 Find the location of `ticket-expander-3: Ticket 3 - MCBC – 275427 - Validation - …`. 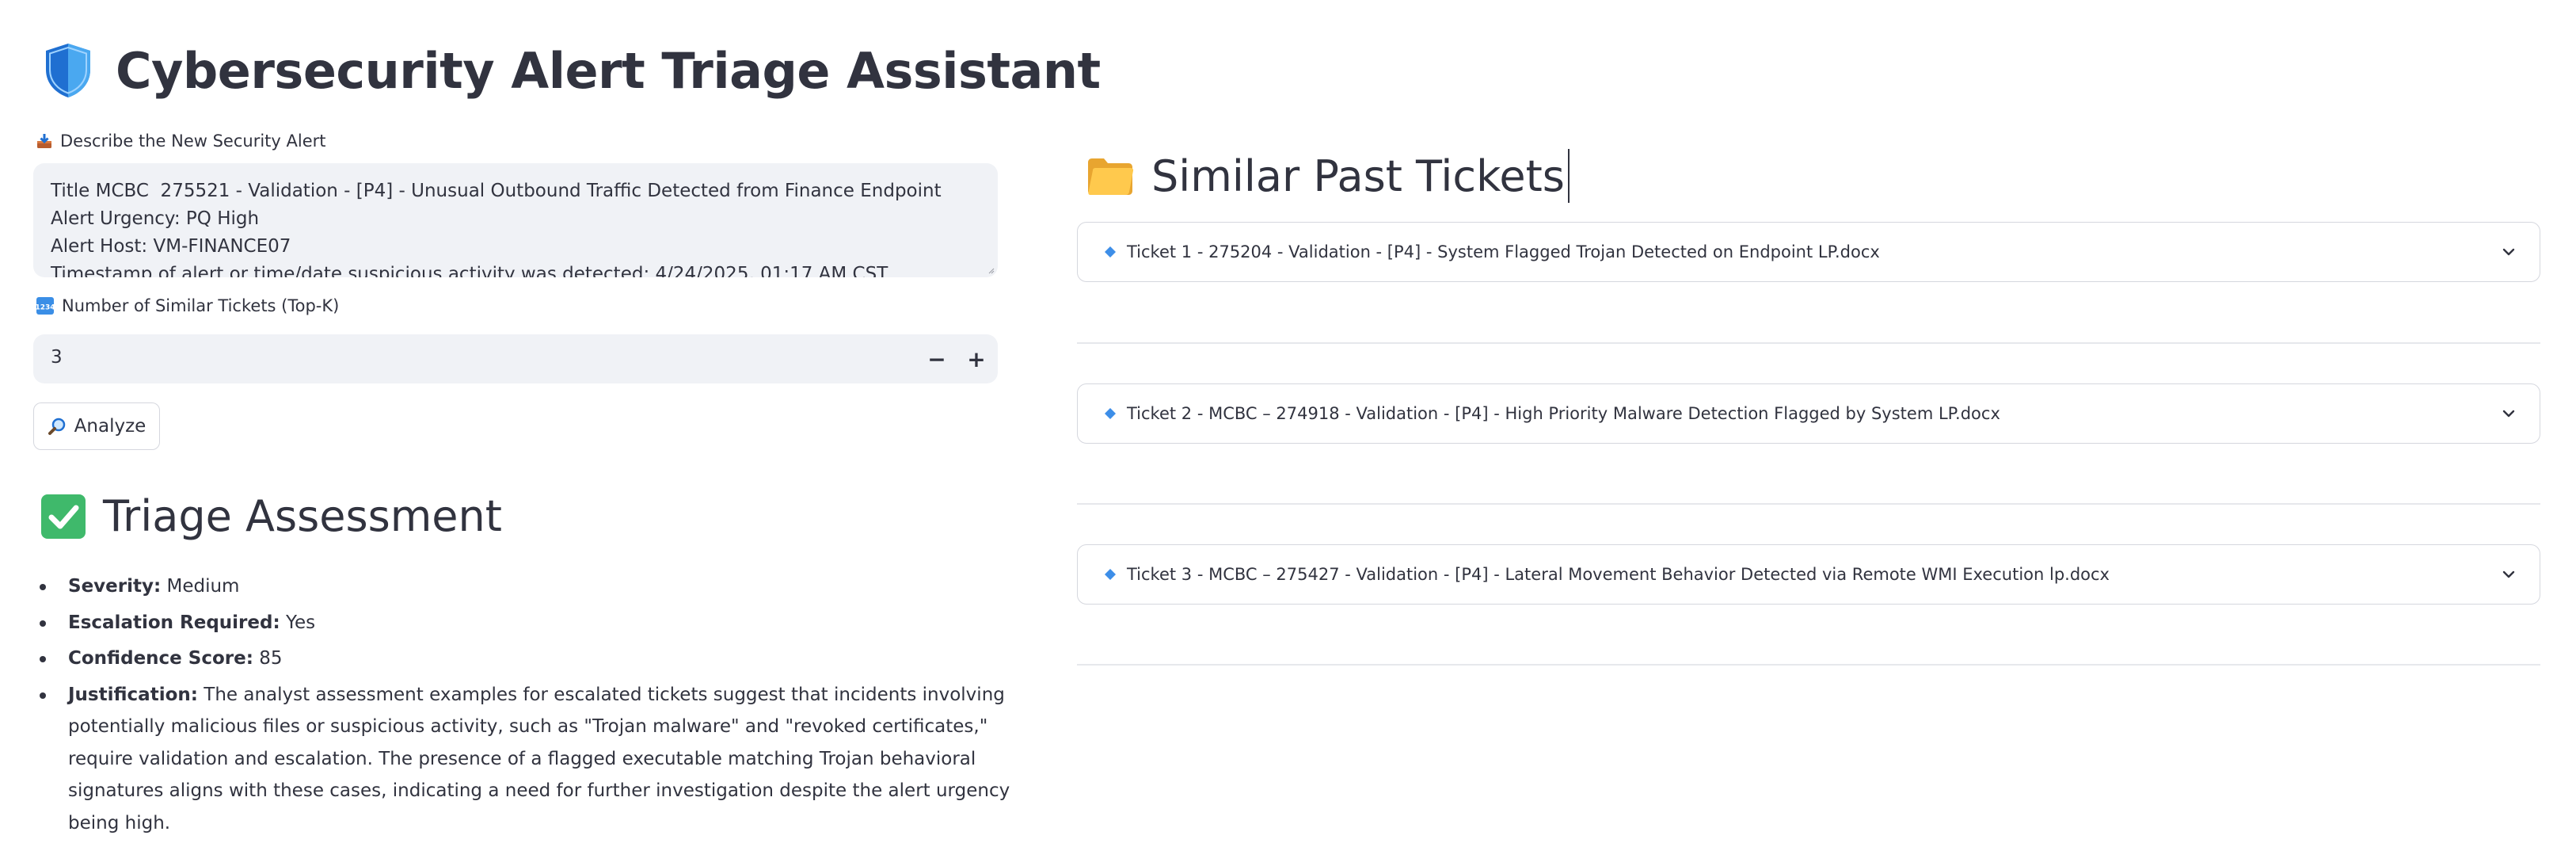

ticket-expander-3: Ticket 3 - MCBC – 275427 - Validation - … is located at coordinates (1808, 574).